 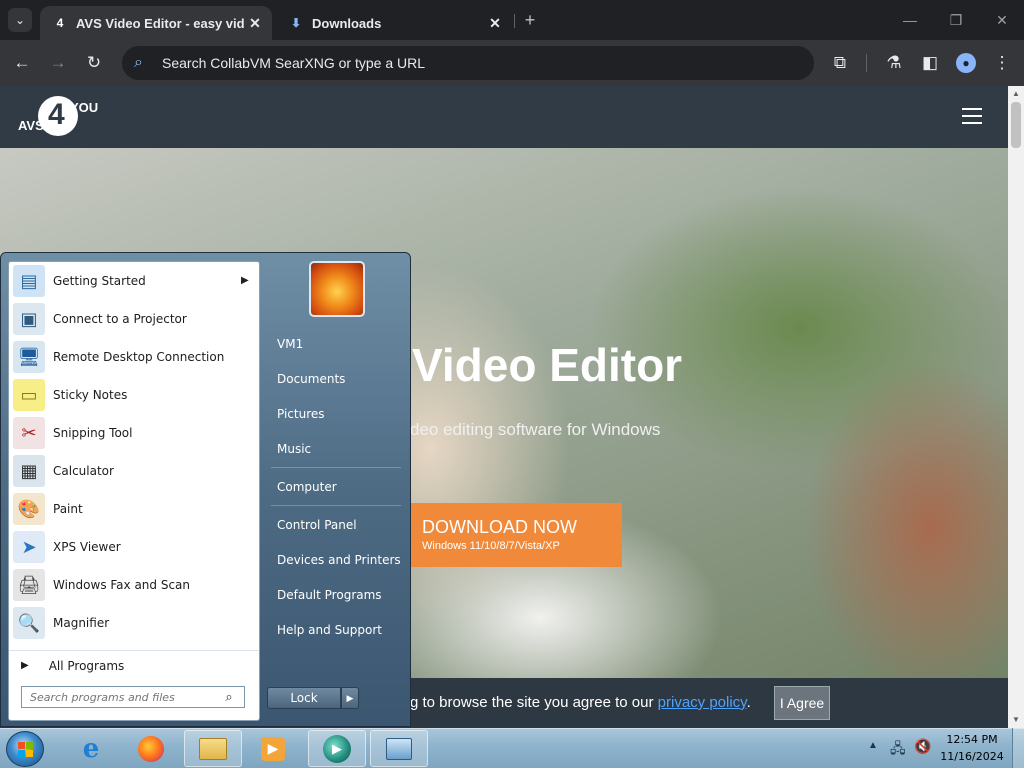 I want to click on start-item-sticky-notes: ▭ Sticky Notes, so click(x=134, y=395).